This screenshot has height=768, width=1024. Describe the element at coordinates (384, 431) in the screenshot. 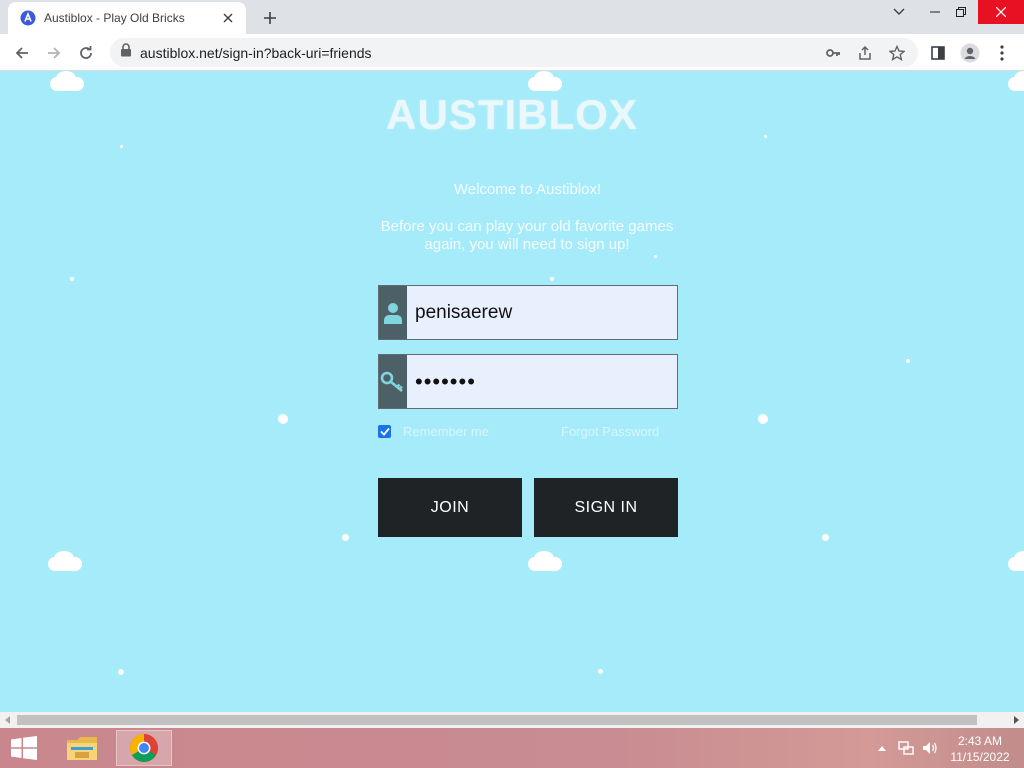

I see `checkbox-icon` at that location.